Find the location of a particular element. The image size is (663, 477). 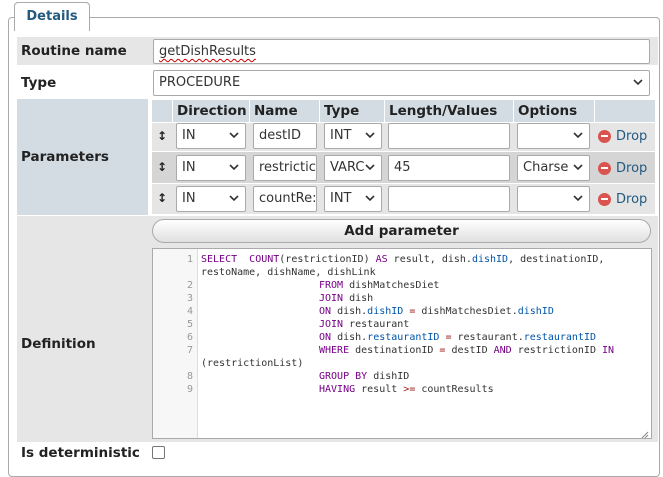

definition-label: Definition is located at coordinates (58, 344).